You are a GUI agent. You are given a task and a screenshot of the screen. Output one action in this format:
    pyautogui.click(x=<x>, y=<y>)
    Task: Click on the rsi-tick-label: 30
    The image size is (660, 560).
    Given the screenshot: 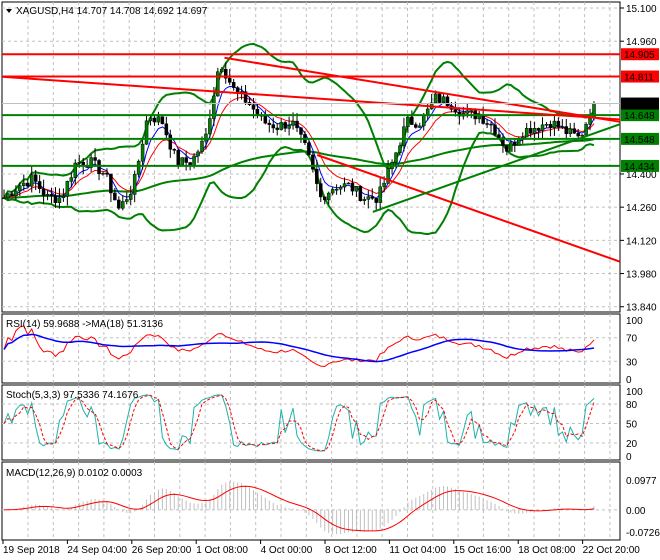 What is the action you would take?
    pyautogui.click(x=632, y=362)
    